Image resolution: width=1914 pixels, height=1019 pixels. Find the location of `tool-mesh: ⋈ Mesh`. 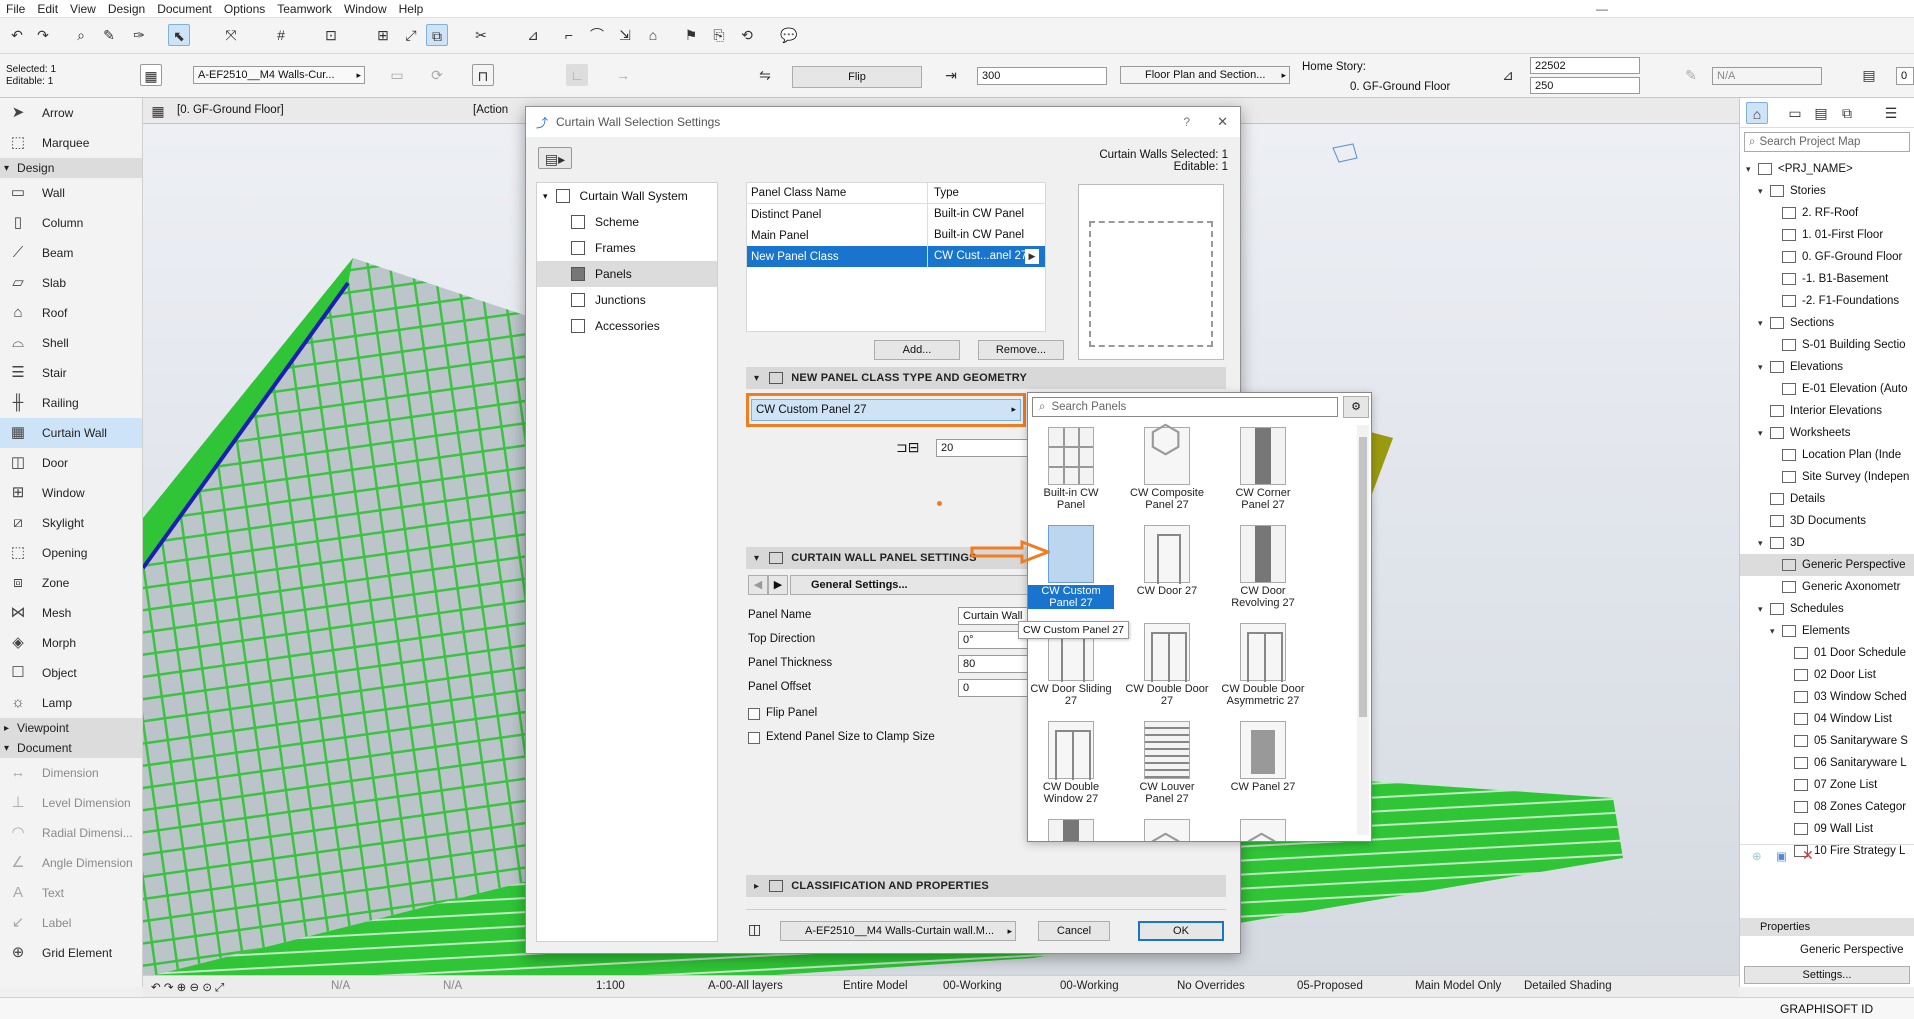

tool-mesh: ⋈ Mesh is located at coordinates (71, 613).